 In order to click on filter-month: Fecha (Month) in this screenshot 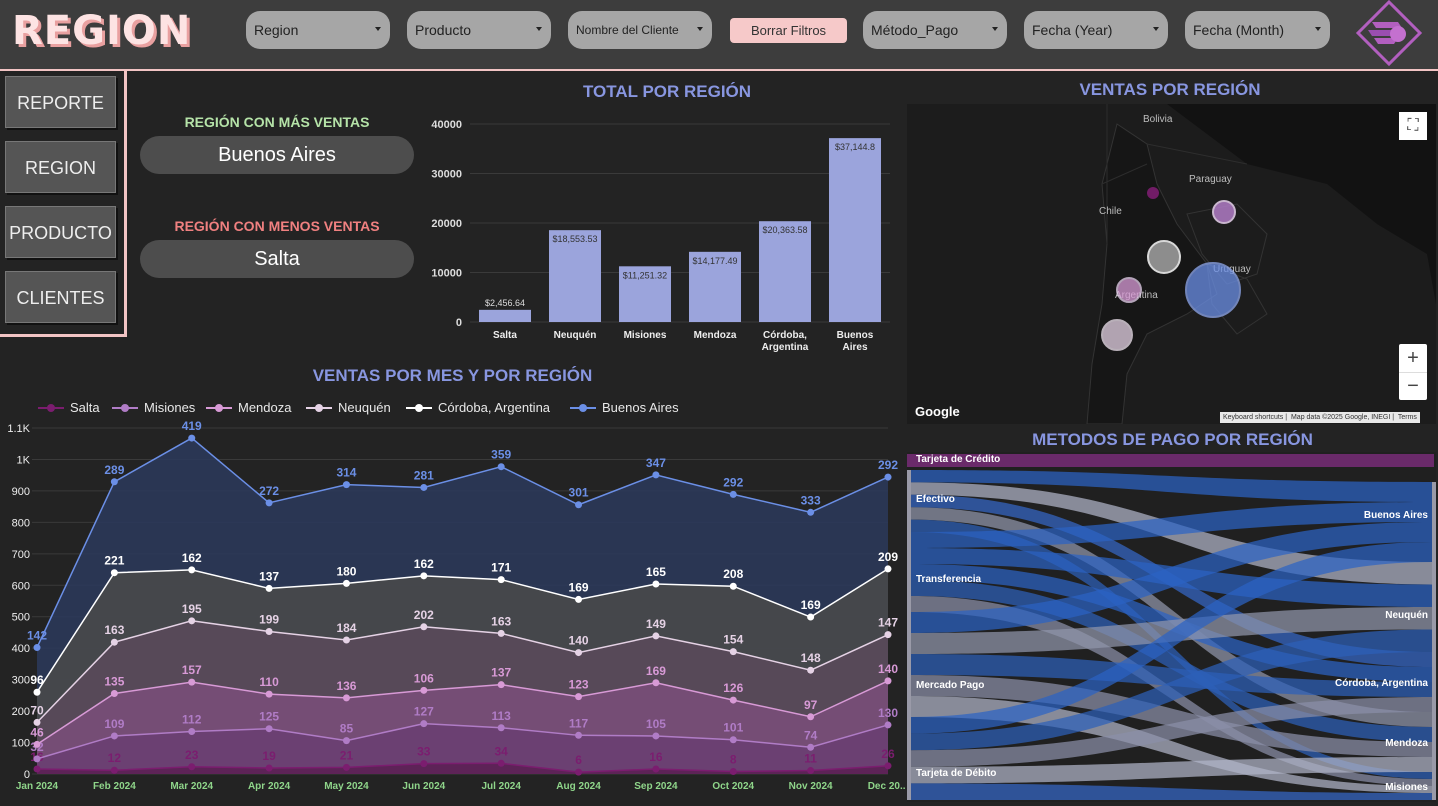, I will do `click(1257, 30)`.